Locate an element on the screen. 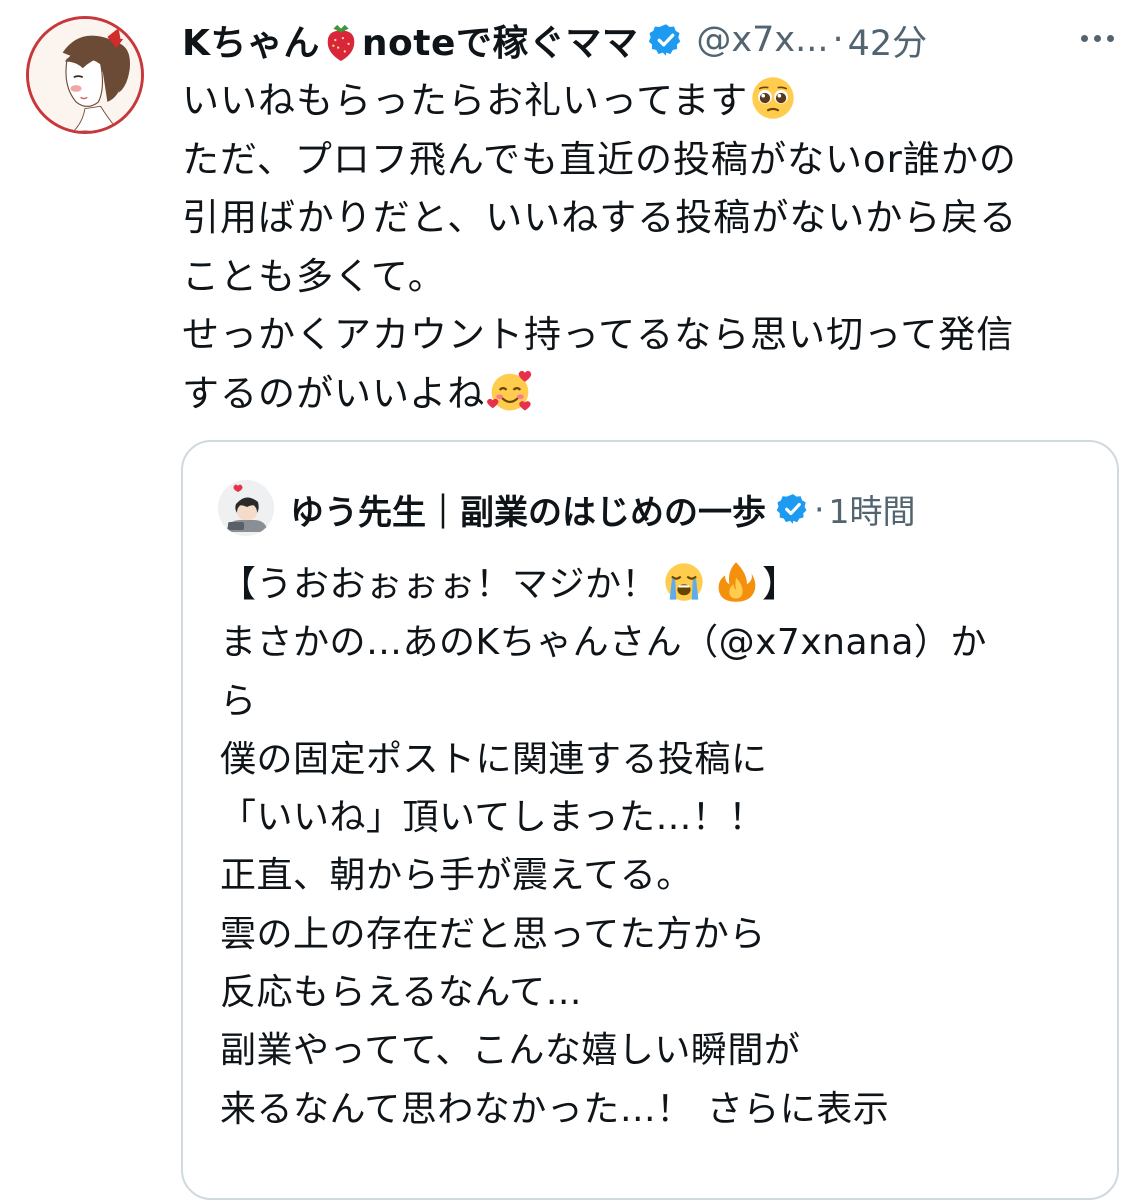 Image resolution: width=1147 pixels, height=1200 pixels. post-body-line: いいねもらったらお礼いってます is located at coordinates (652, 101).